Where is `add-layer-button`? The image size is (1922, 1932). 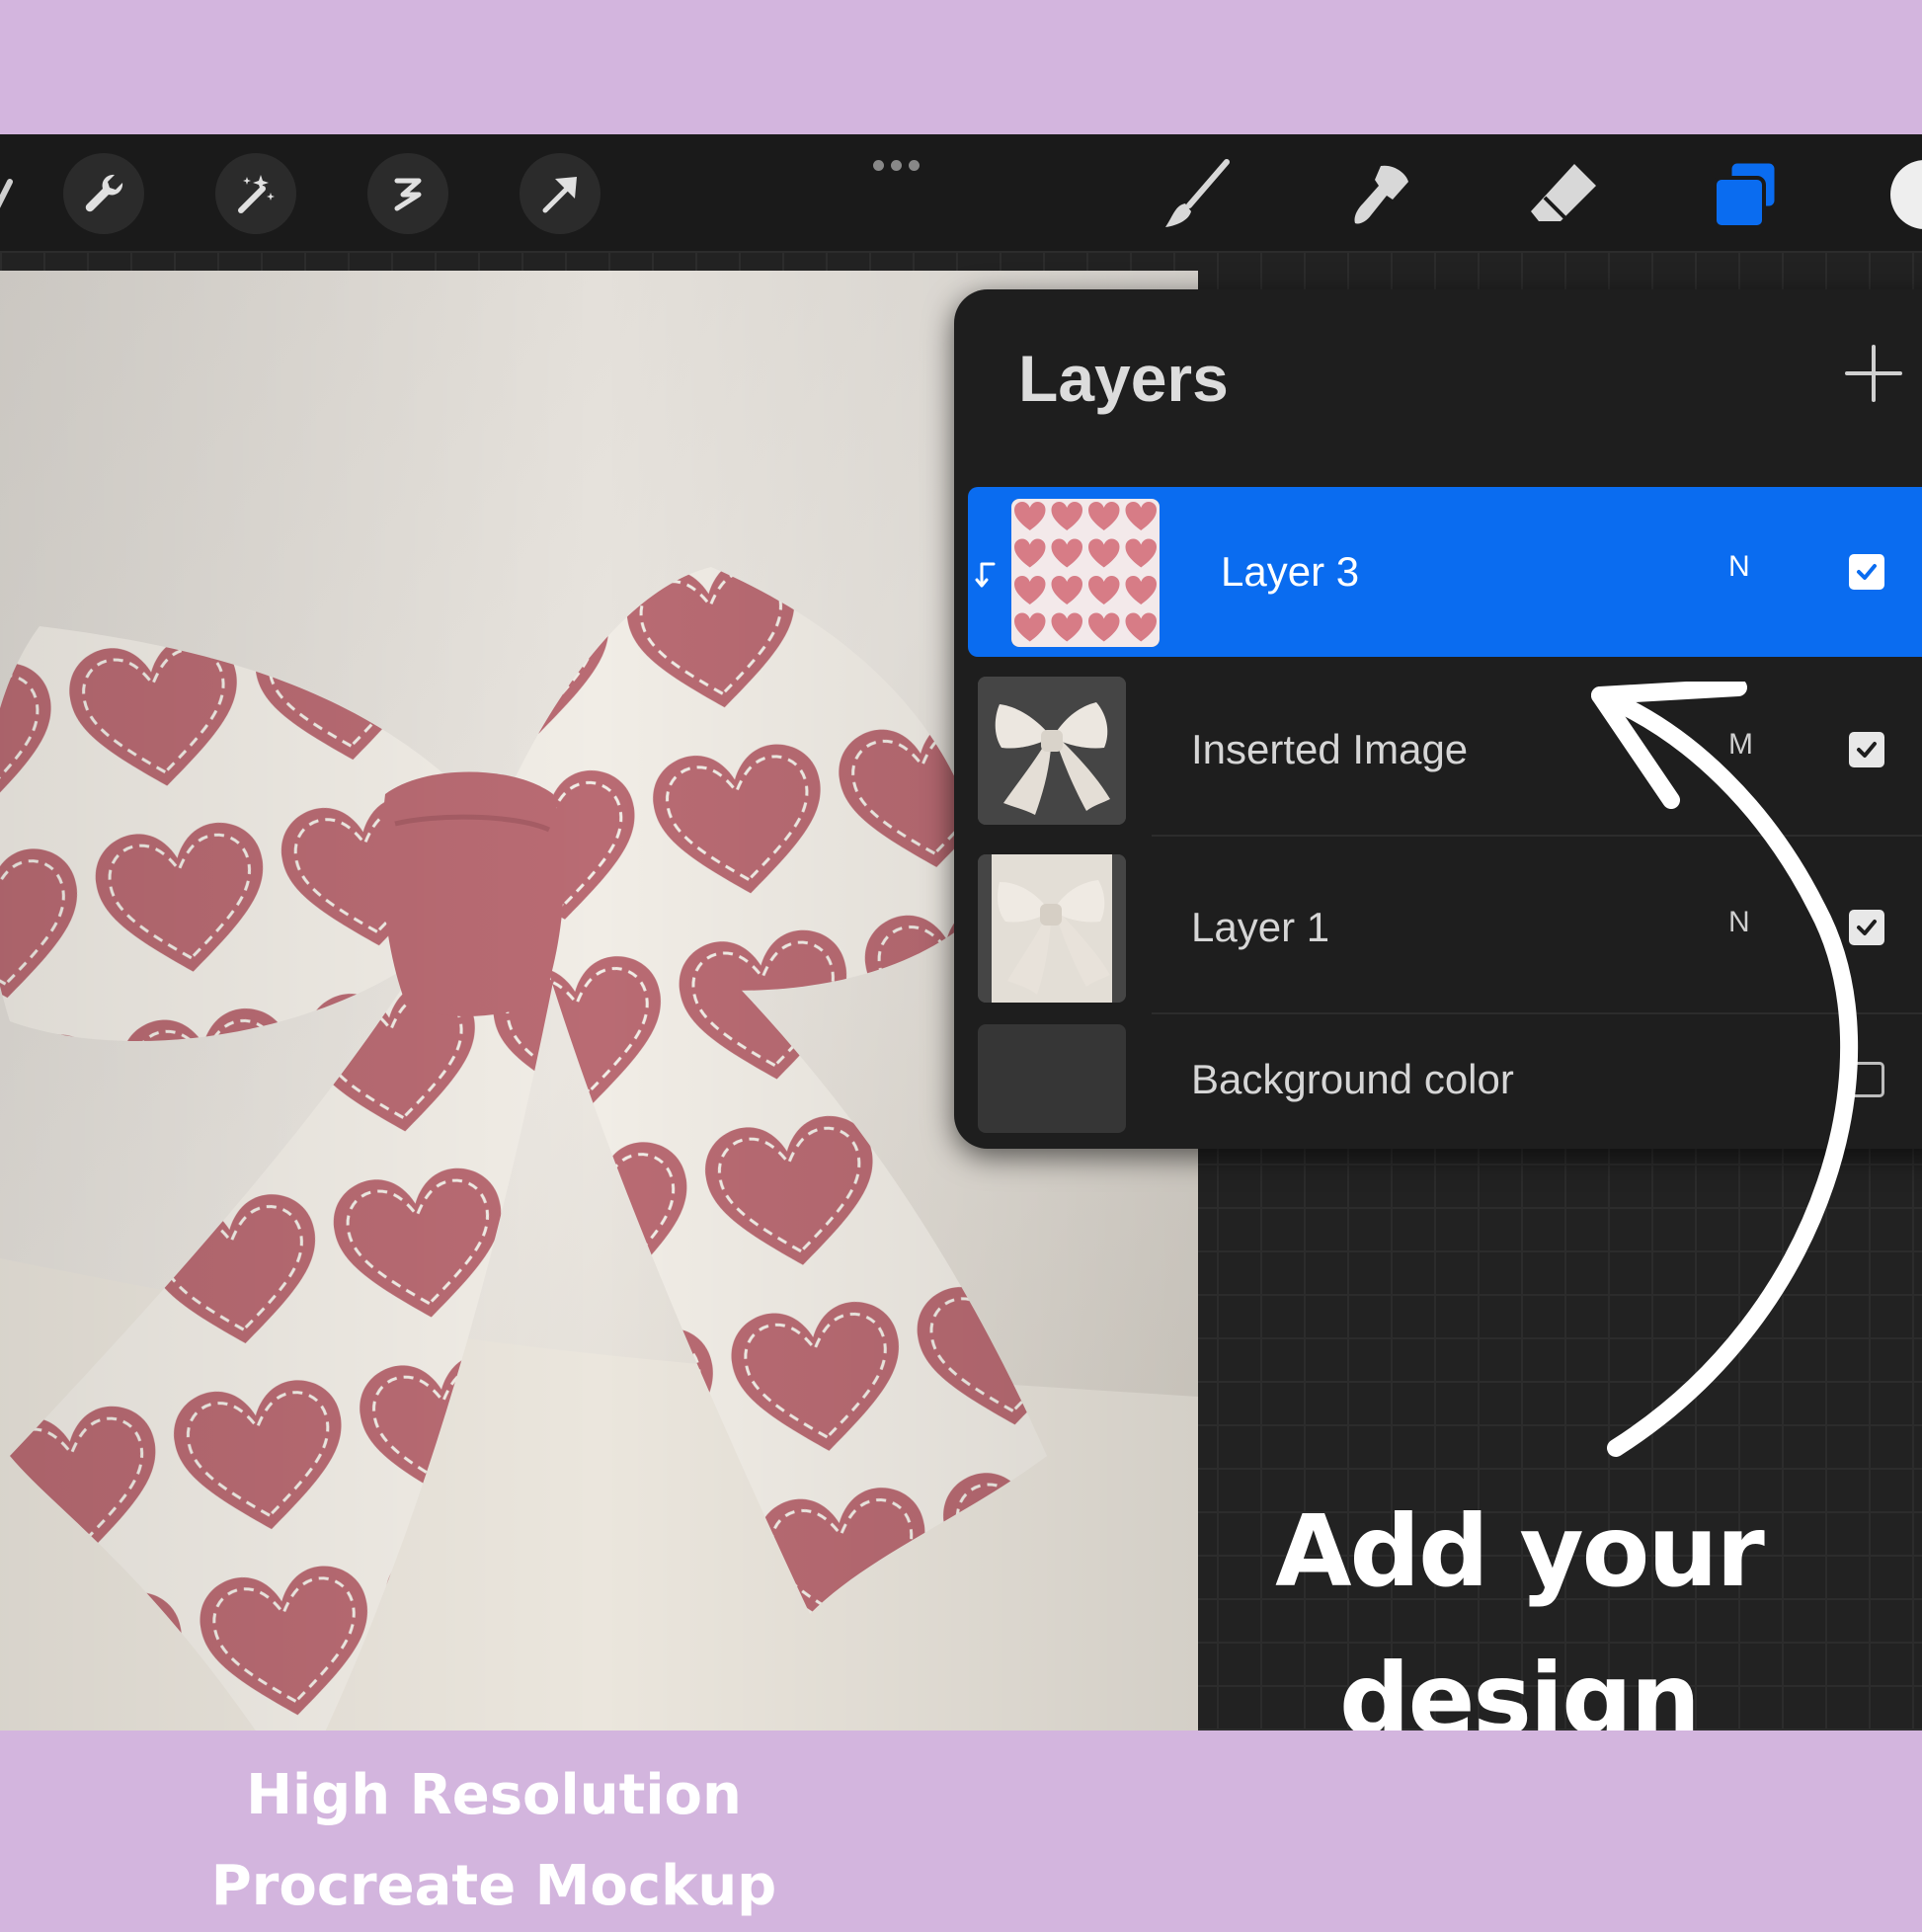
add-layer-button is located at coordinates (1874, 373).